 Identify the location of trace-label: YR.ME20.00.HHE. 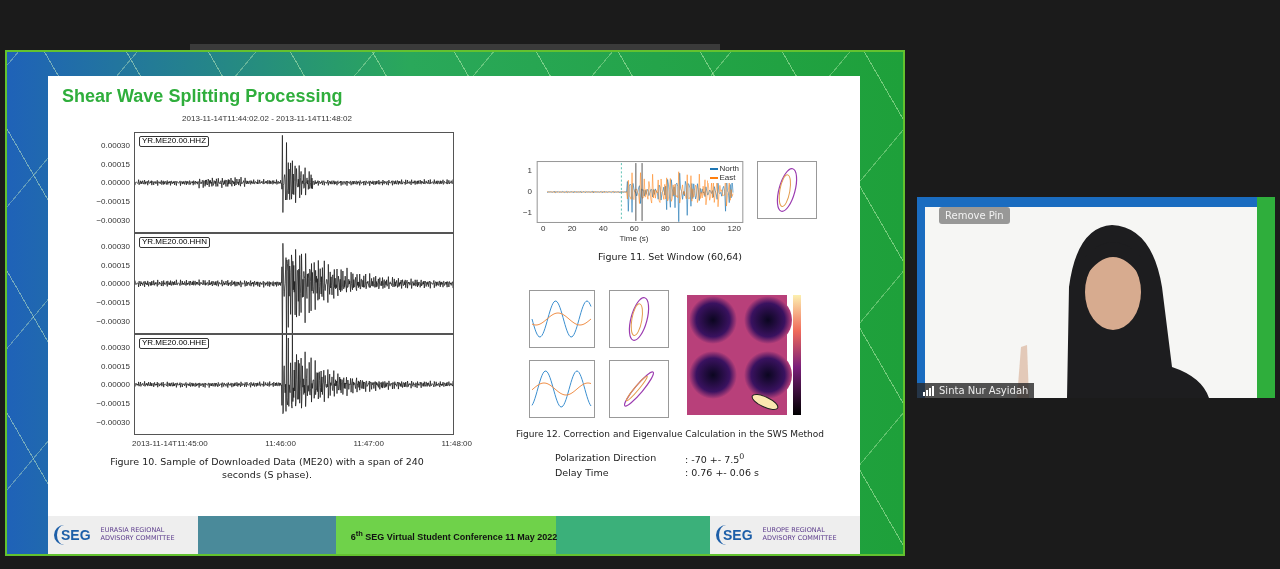
(174, 343).